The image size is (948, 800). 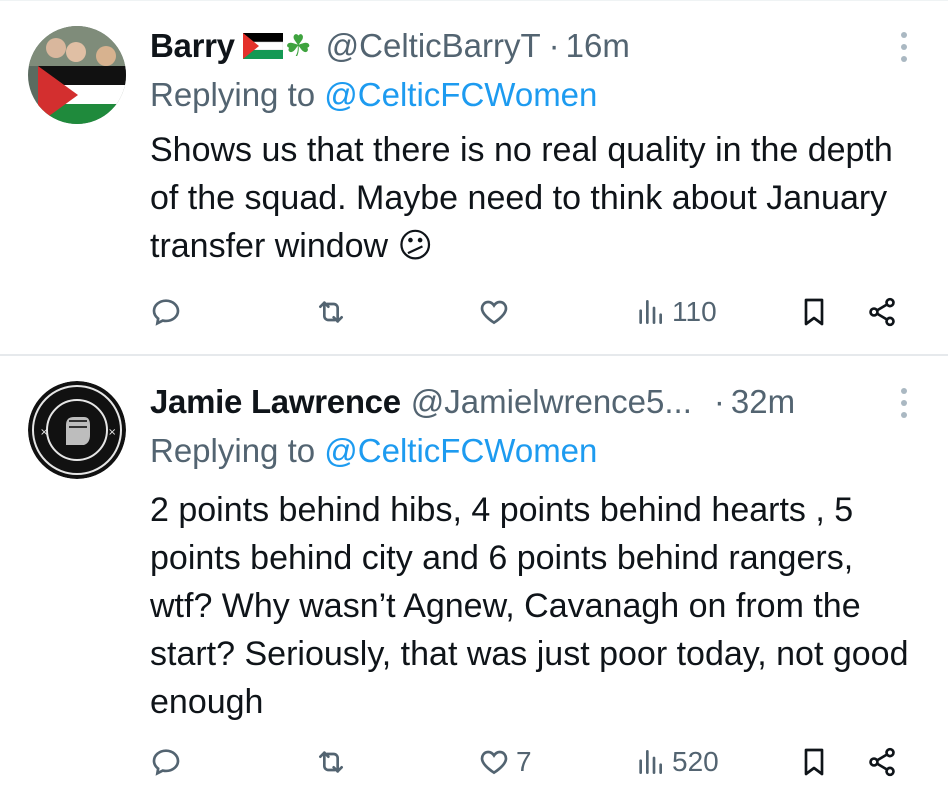 What do you see at coordinates (262, 46) in the screenshot?
I see `palestine-flag-icon` at bounding box center [262, 46].